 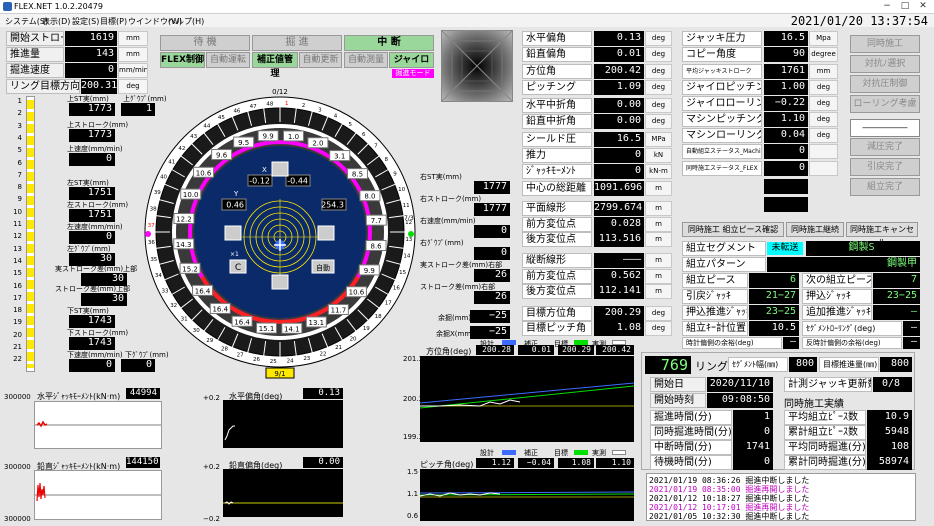 What do you see at coordinates (211, 398) in the screenshot?
I see `h-dev-top: +0.2` at bounding box center [211, 398].